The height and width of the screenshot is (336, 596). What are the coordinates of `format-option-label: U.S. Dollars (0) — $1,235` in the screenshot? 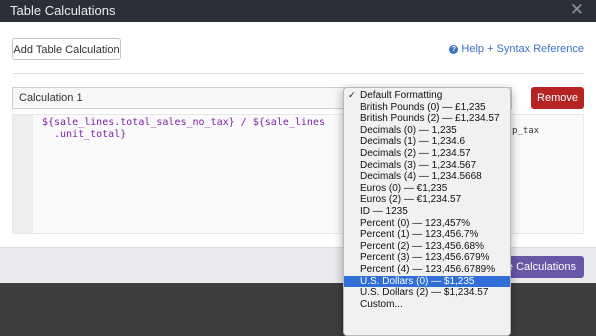 It's located at (417, 281).